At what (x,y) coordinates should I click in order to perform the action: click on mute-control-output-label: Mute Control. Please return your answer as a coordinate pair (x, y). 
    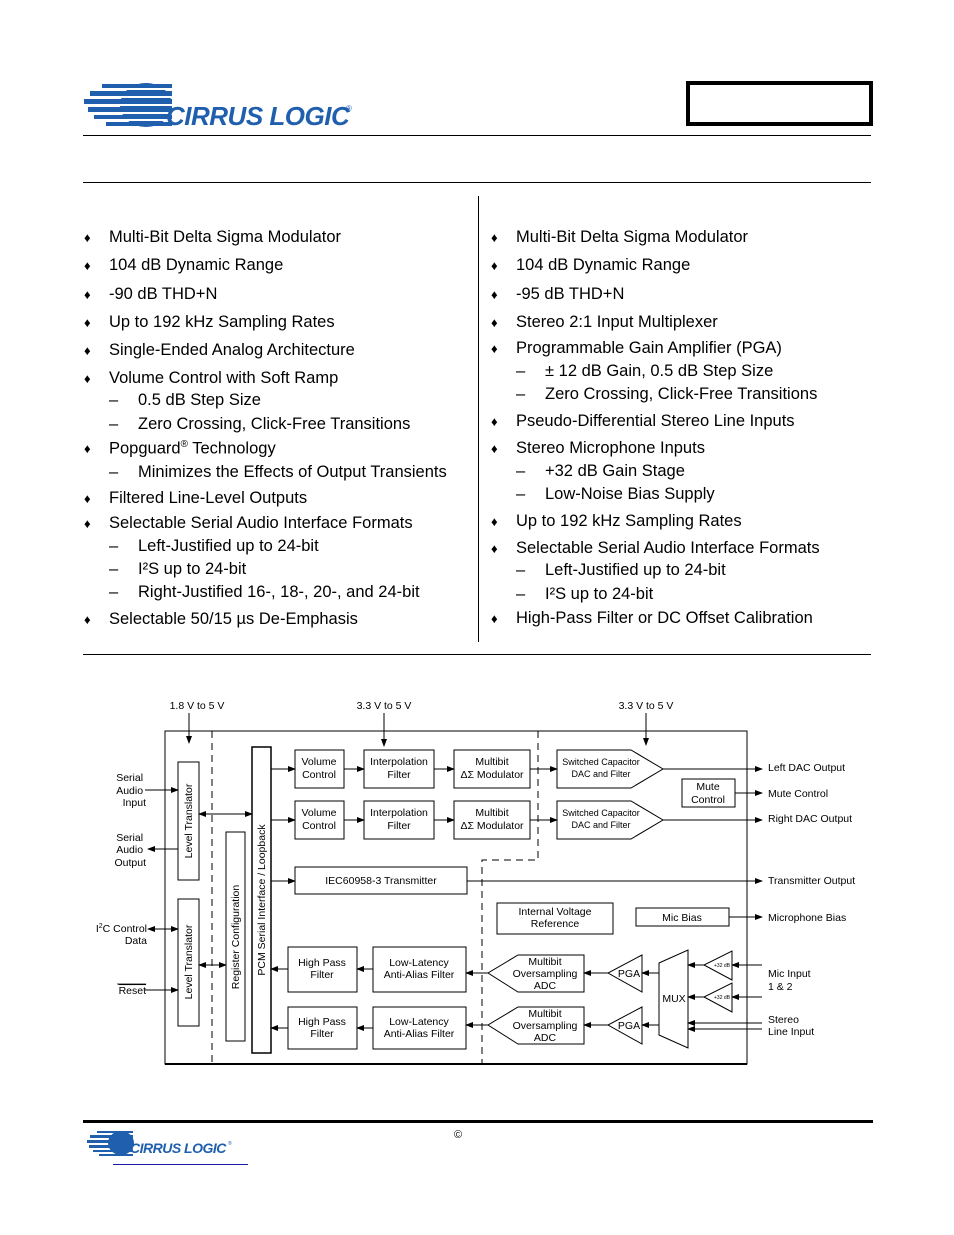
    Looking at the image, I should click on (798, 794).